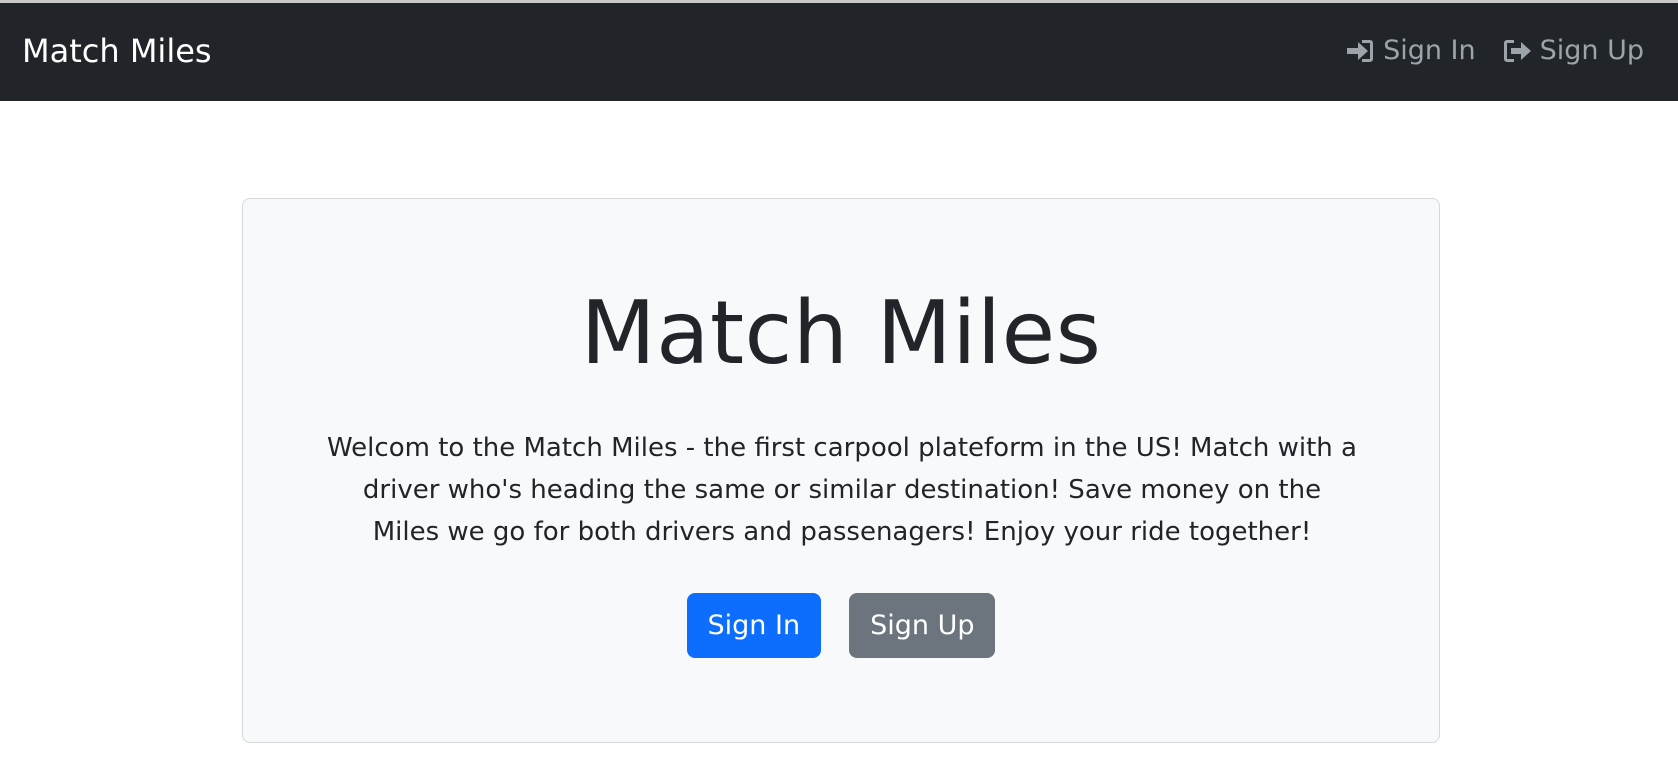  Describe the element at coordinates (1494, 51) in the screenshot. I see `navbar-links: Sign In Sign Up` at that location.